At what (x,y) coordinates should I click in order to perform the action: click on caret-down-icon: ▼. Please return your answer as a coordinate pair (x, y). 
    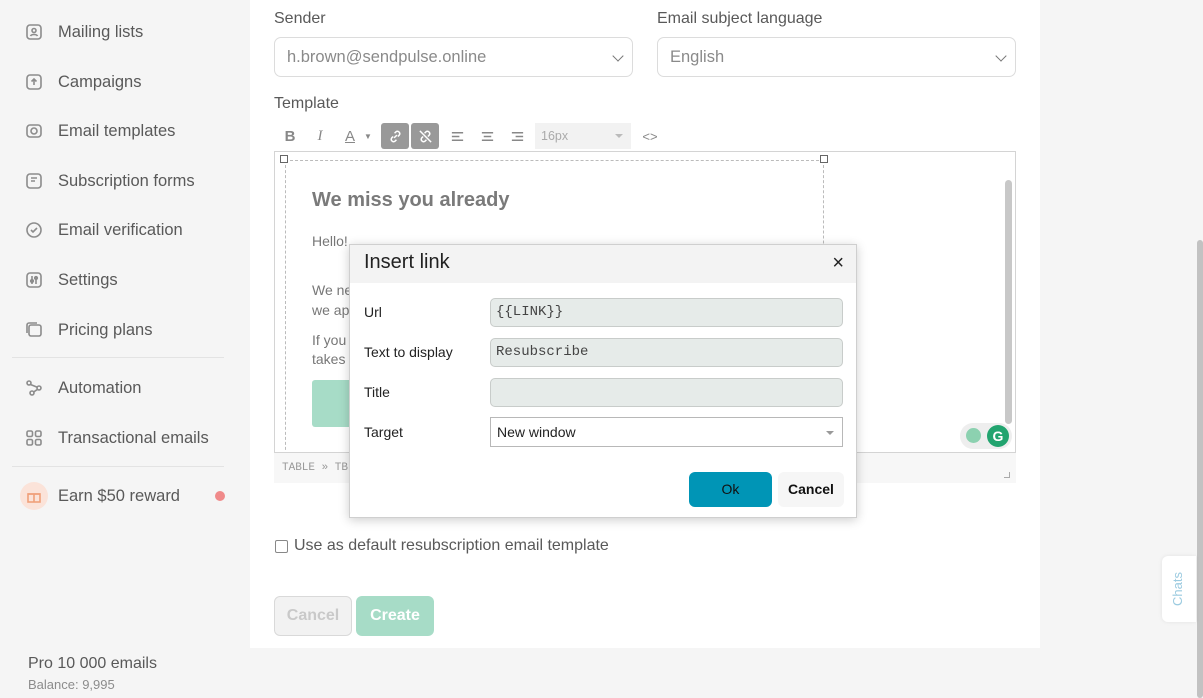
    Looking at the image, I should click on (368, 136).